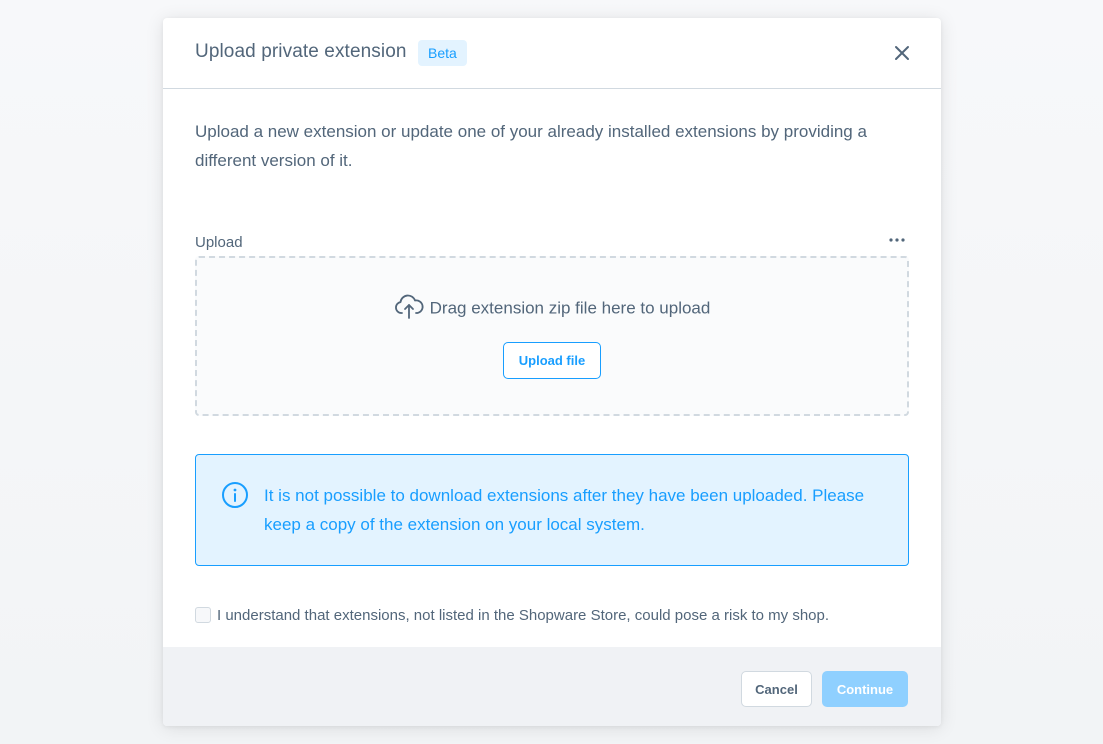  Describe the element at coordinates (865, 689) in the screenshot. I see `continue-button: Continue` at that location.